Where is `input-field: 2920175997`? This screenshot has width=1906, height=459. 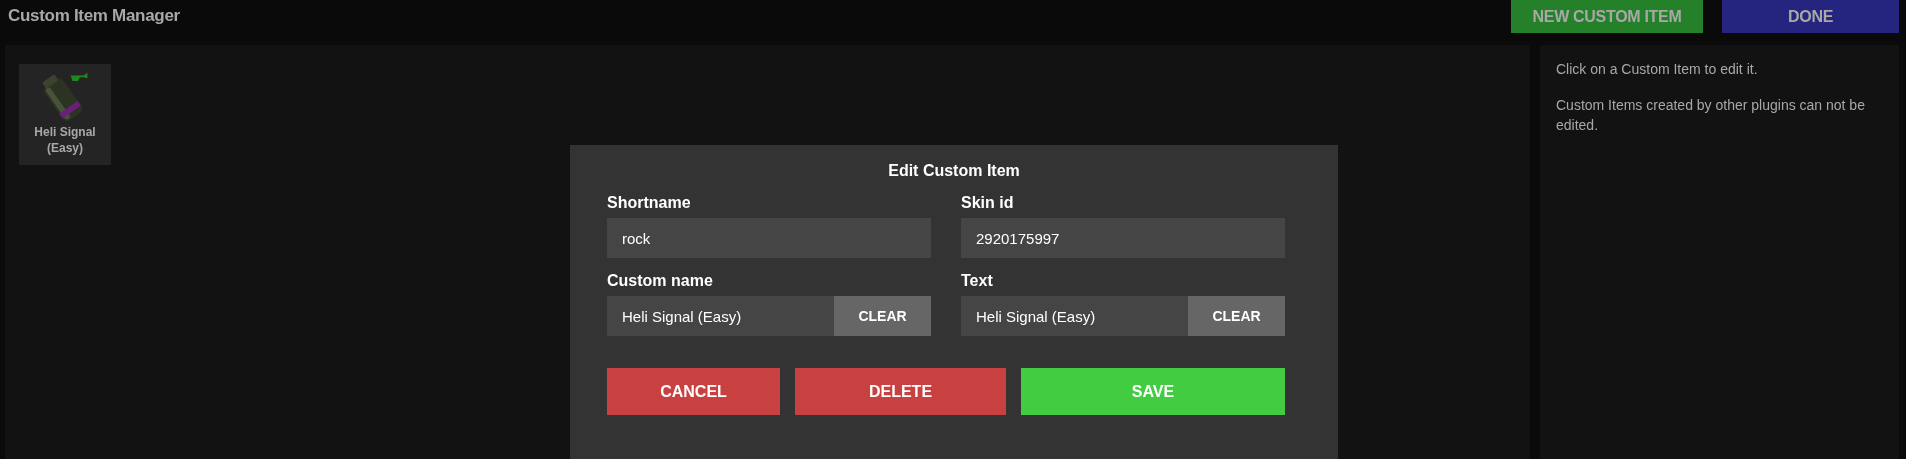 input-field: 2920175997 is located at coordinates (1123, 238).